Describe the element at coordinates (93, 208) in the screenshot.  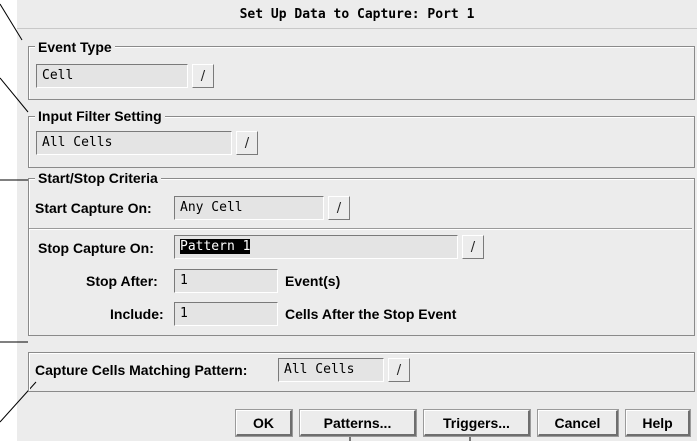
I see `start-capture-label: Start Capture On:` at that location.